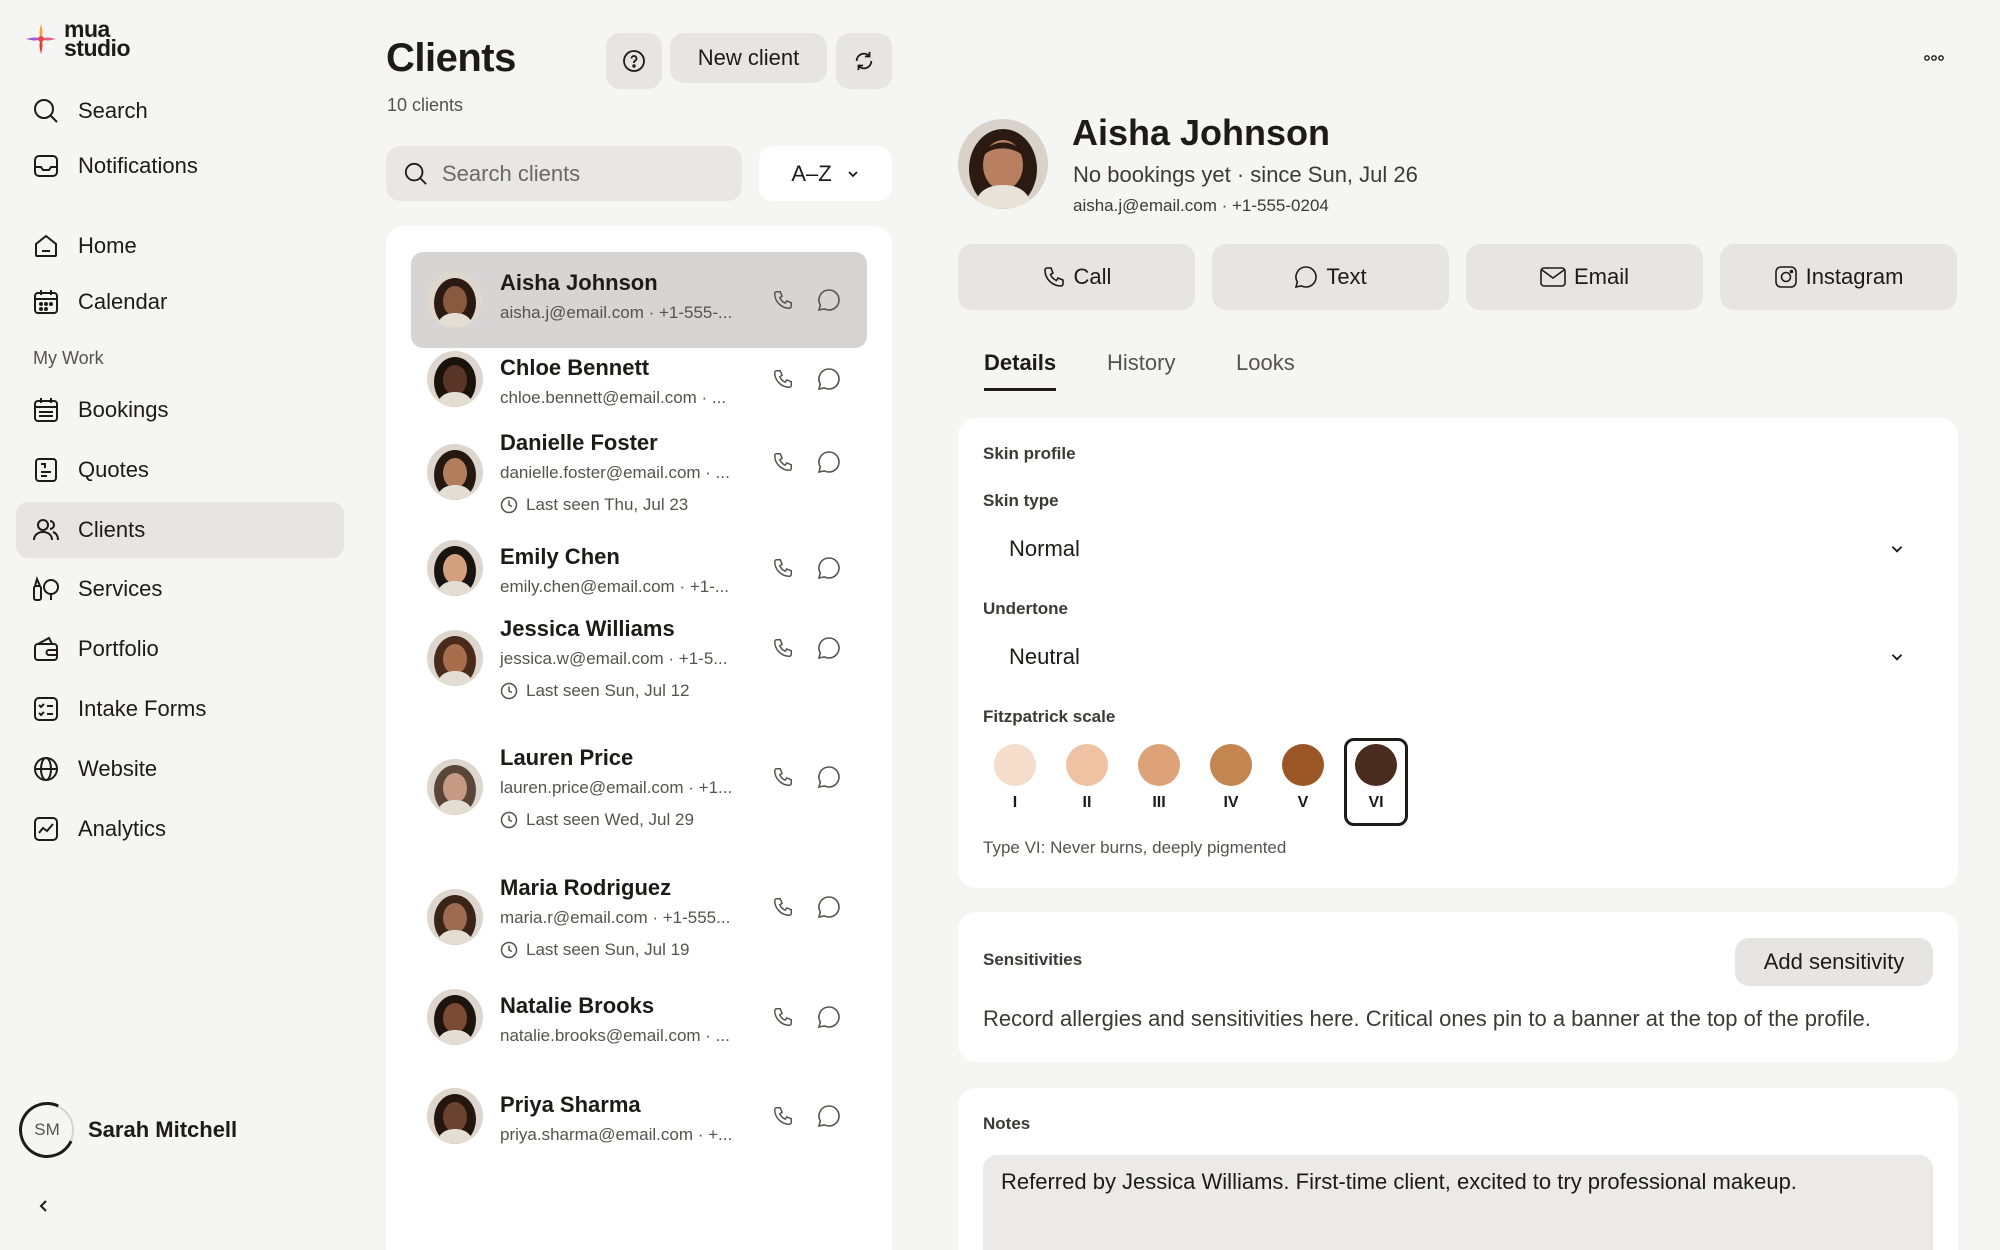  Describe the element at coordinates (1303, 782) in the screenshot. I see `fitzpatrick-swatch: V` at that location.